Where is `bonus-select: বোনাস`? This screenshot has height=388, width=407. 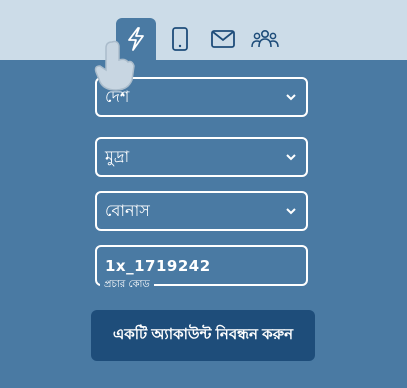
bonus-select: বোনাস is located at coordinates (201, 211).